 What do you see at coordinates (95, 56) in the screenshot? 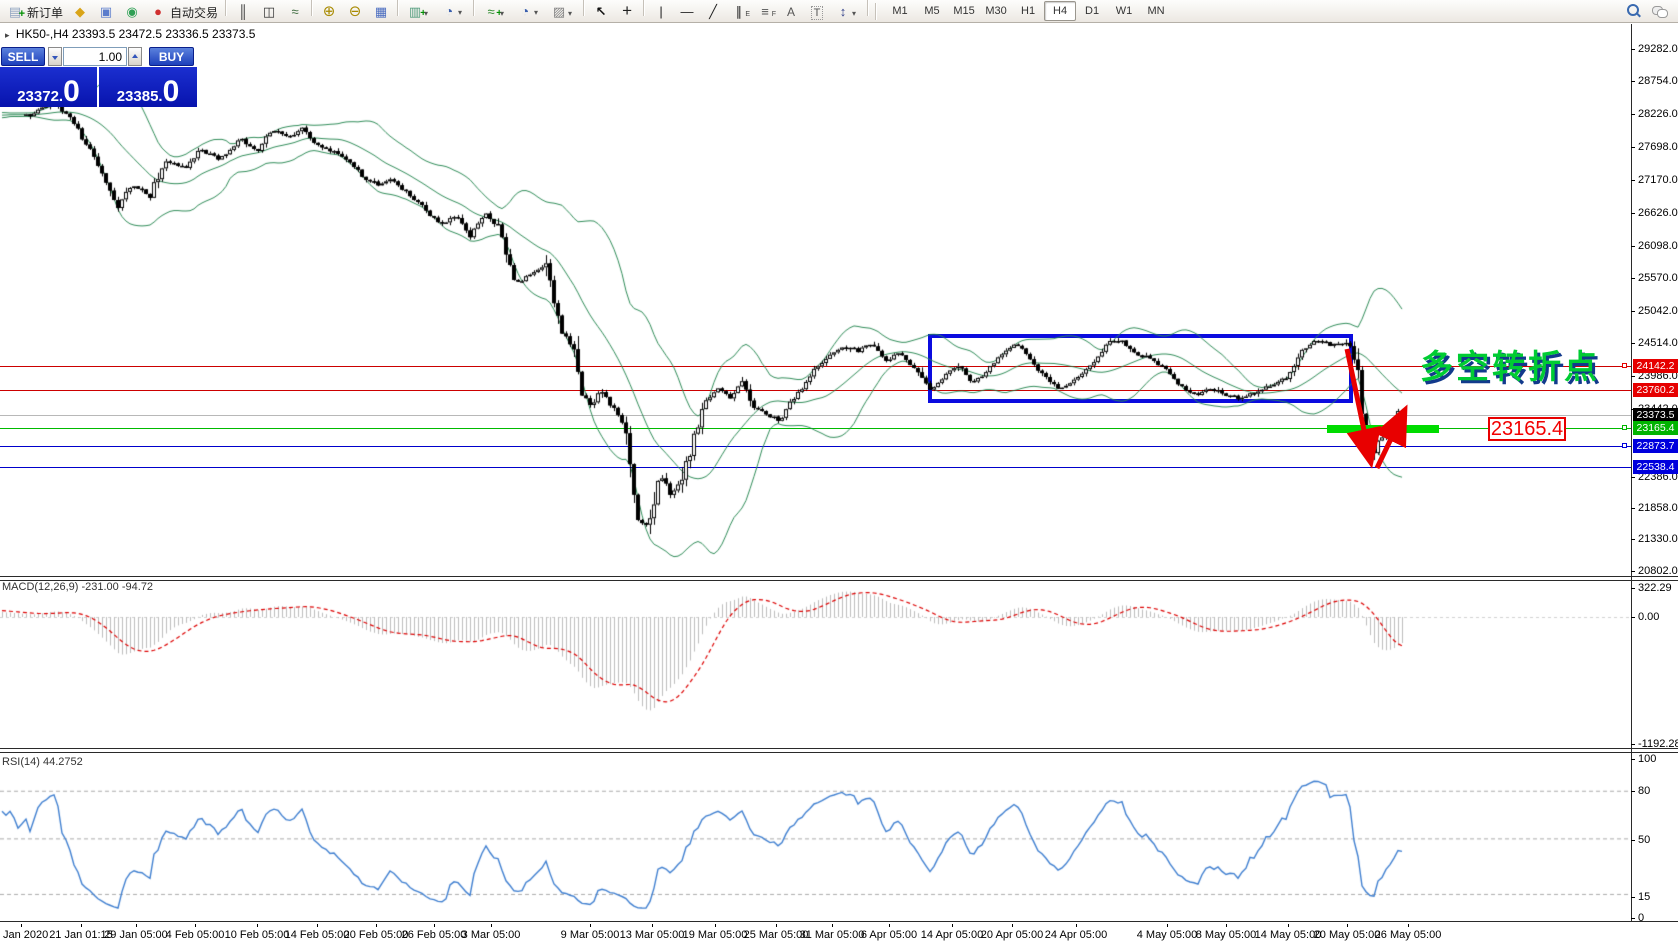
I see `volume-input` at bounding box center [95, 56].